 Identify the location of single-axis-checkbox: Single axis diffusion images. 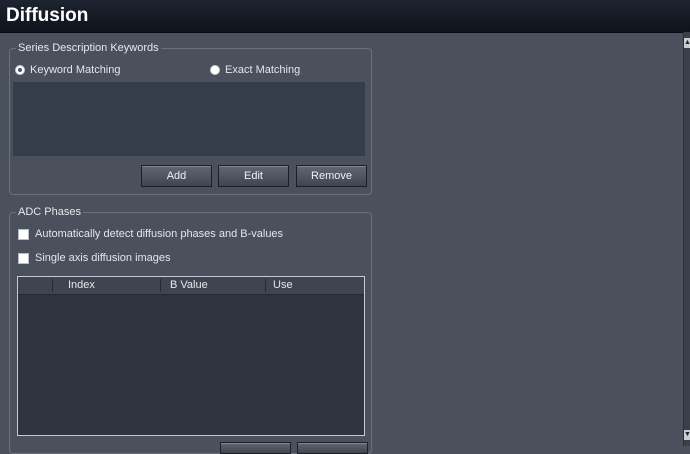
(94, 258).